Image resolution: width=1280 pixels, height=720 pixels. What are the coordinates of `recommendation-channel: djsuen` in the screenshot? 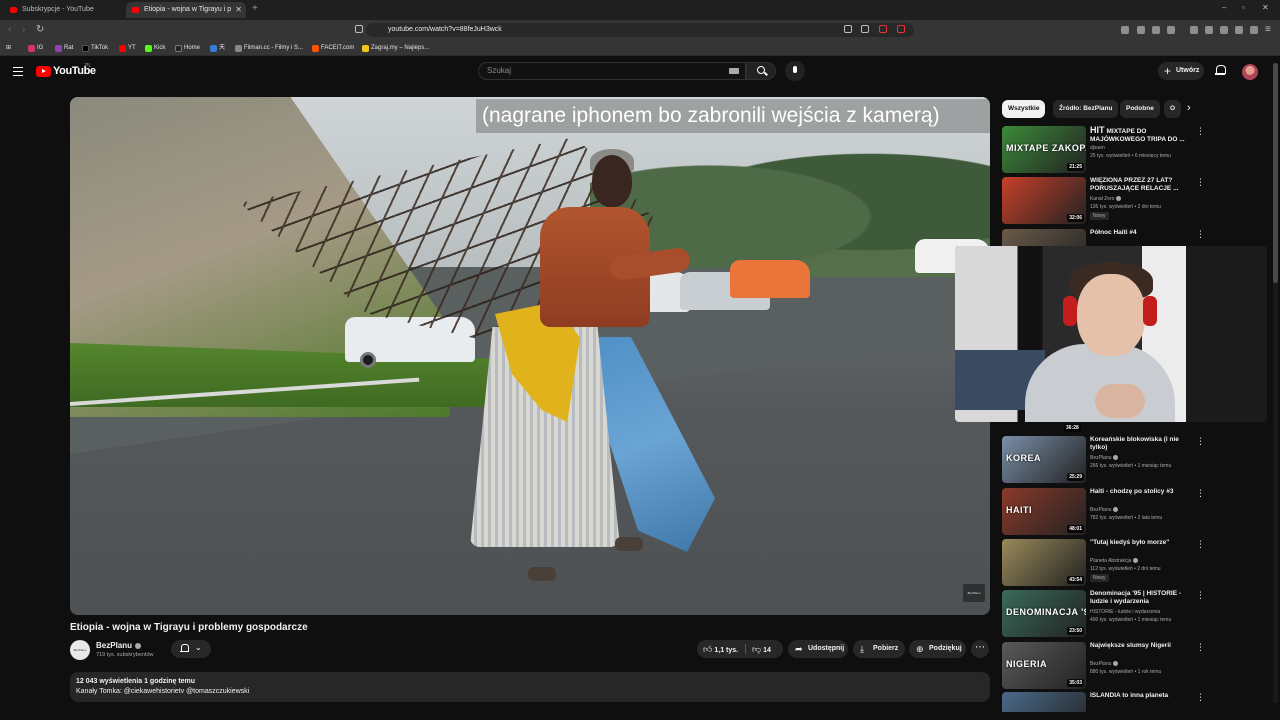 It's located at (1097, 148).